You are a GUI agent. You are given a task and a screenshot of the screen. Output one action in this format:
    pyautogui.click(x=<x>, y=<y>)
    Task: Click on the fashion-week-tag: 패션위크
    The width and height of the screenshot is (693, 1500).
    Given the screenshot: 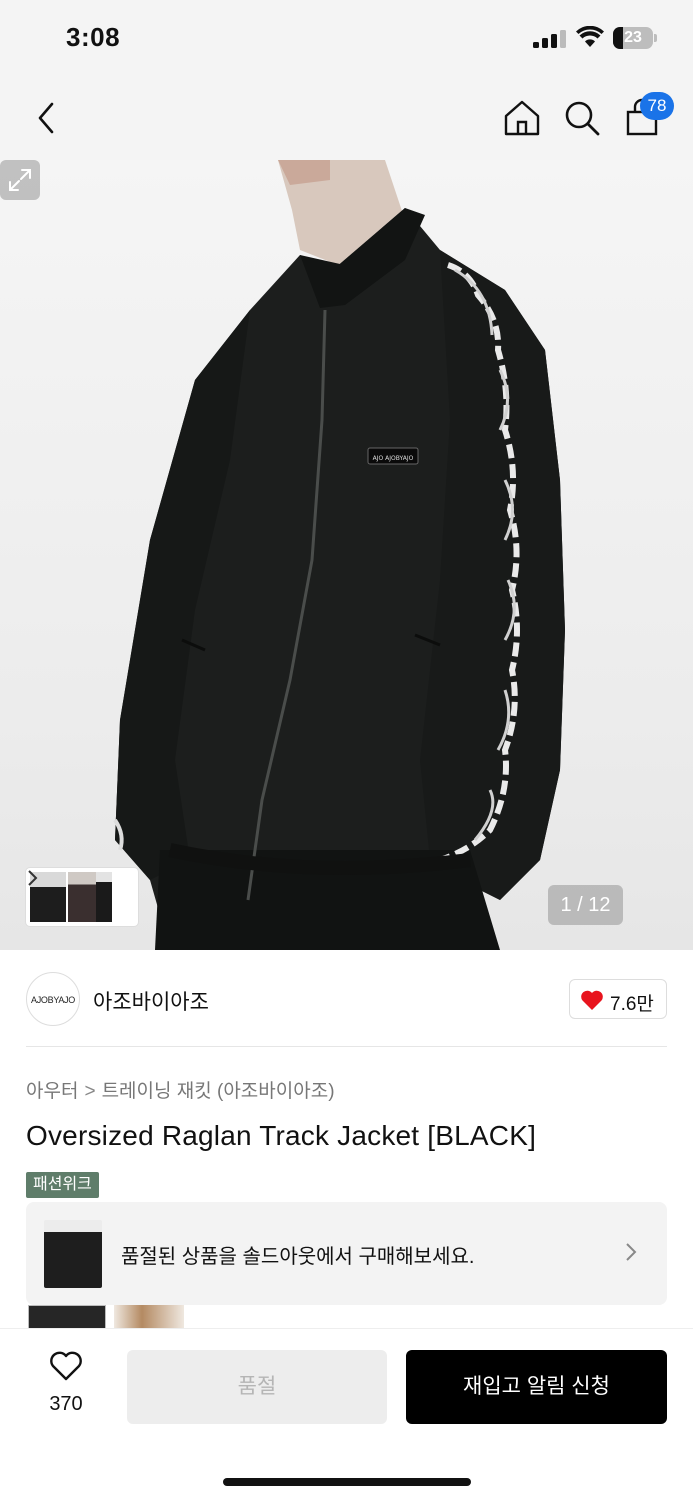 What is the action you would take?
    pyautogui.click(x=62, y=1185)
    